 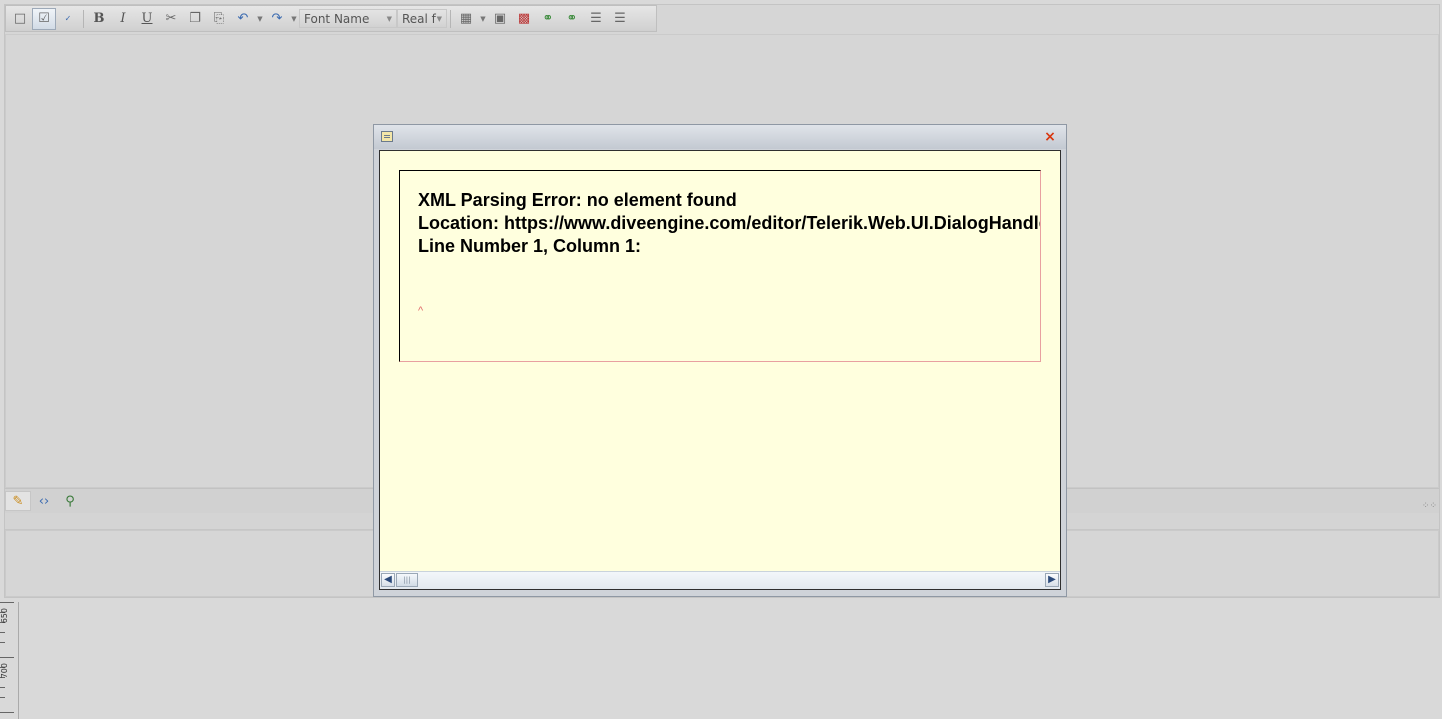 I want to click on flash-manager-icon: ▩, so click(x=524, y=19).